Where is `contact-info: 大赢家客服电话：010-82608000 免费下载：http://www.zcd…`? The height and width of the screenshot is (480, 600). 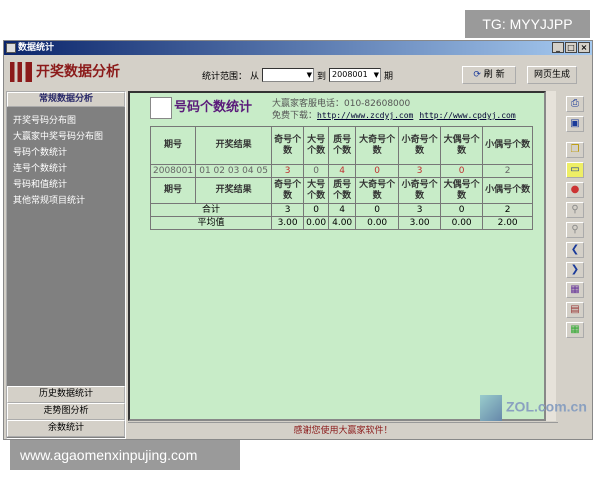
contact-info: 大赢家客服电话：010-82608000 免费下载：http://www.zcd… is located at coordinates (397, 110).